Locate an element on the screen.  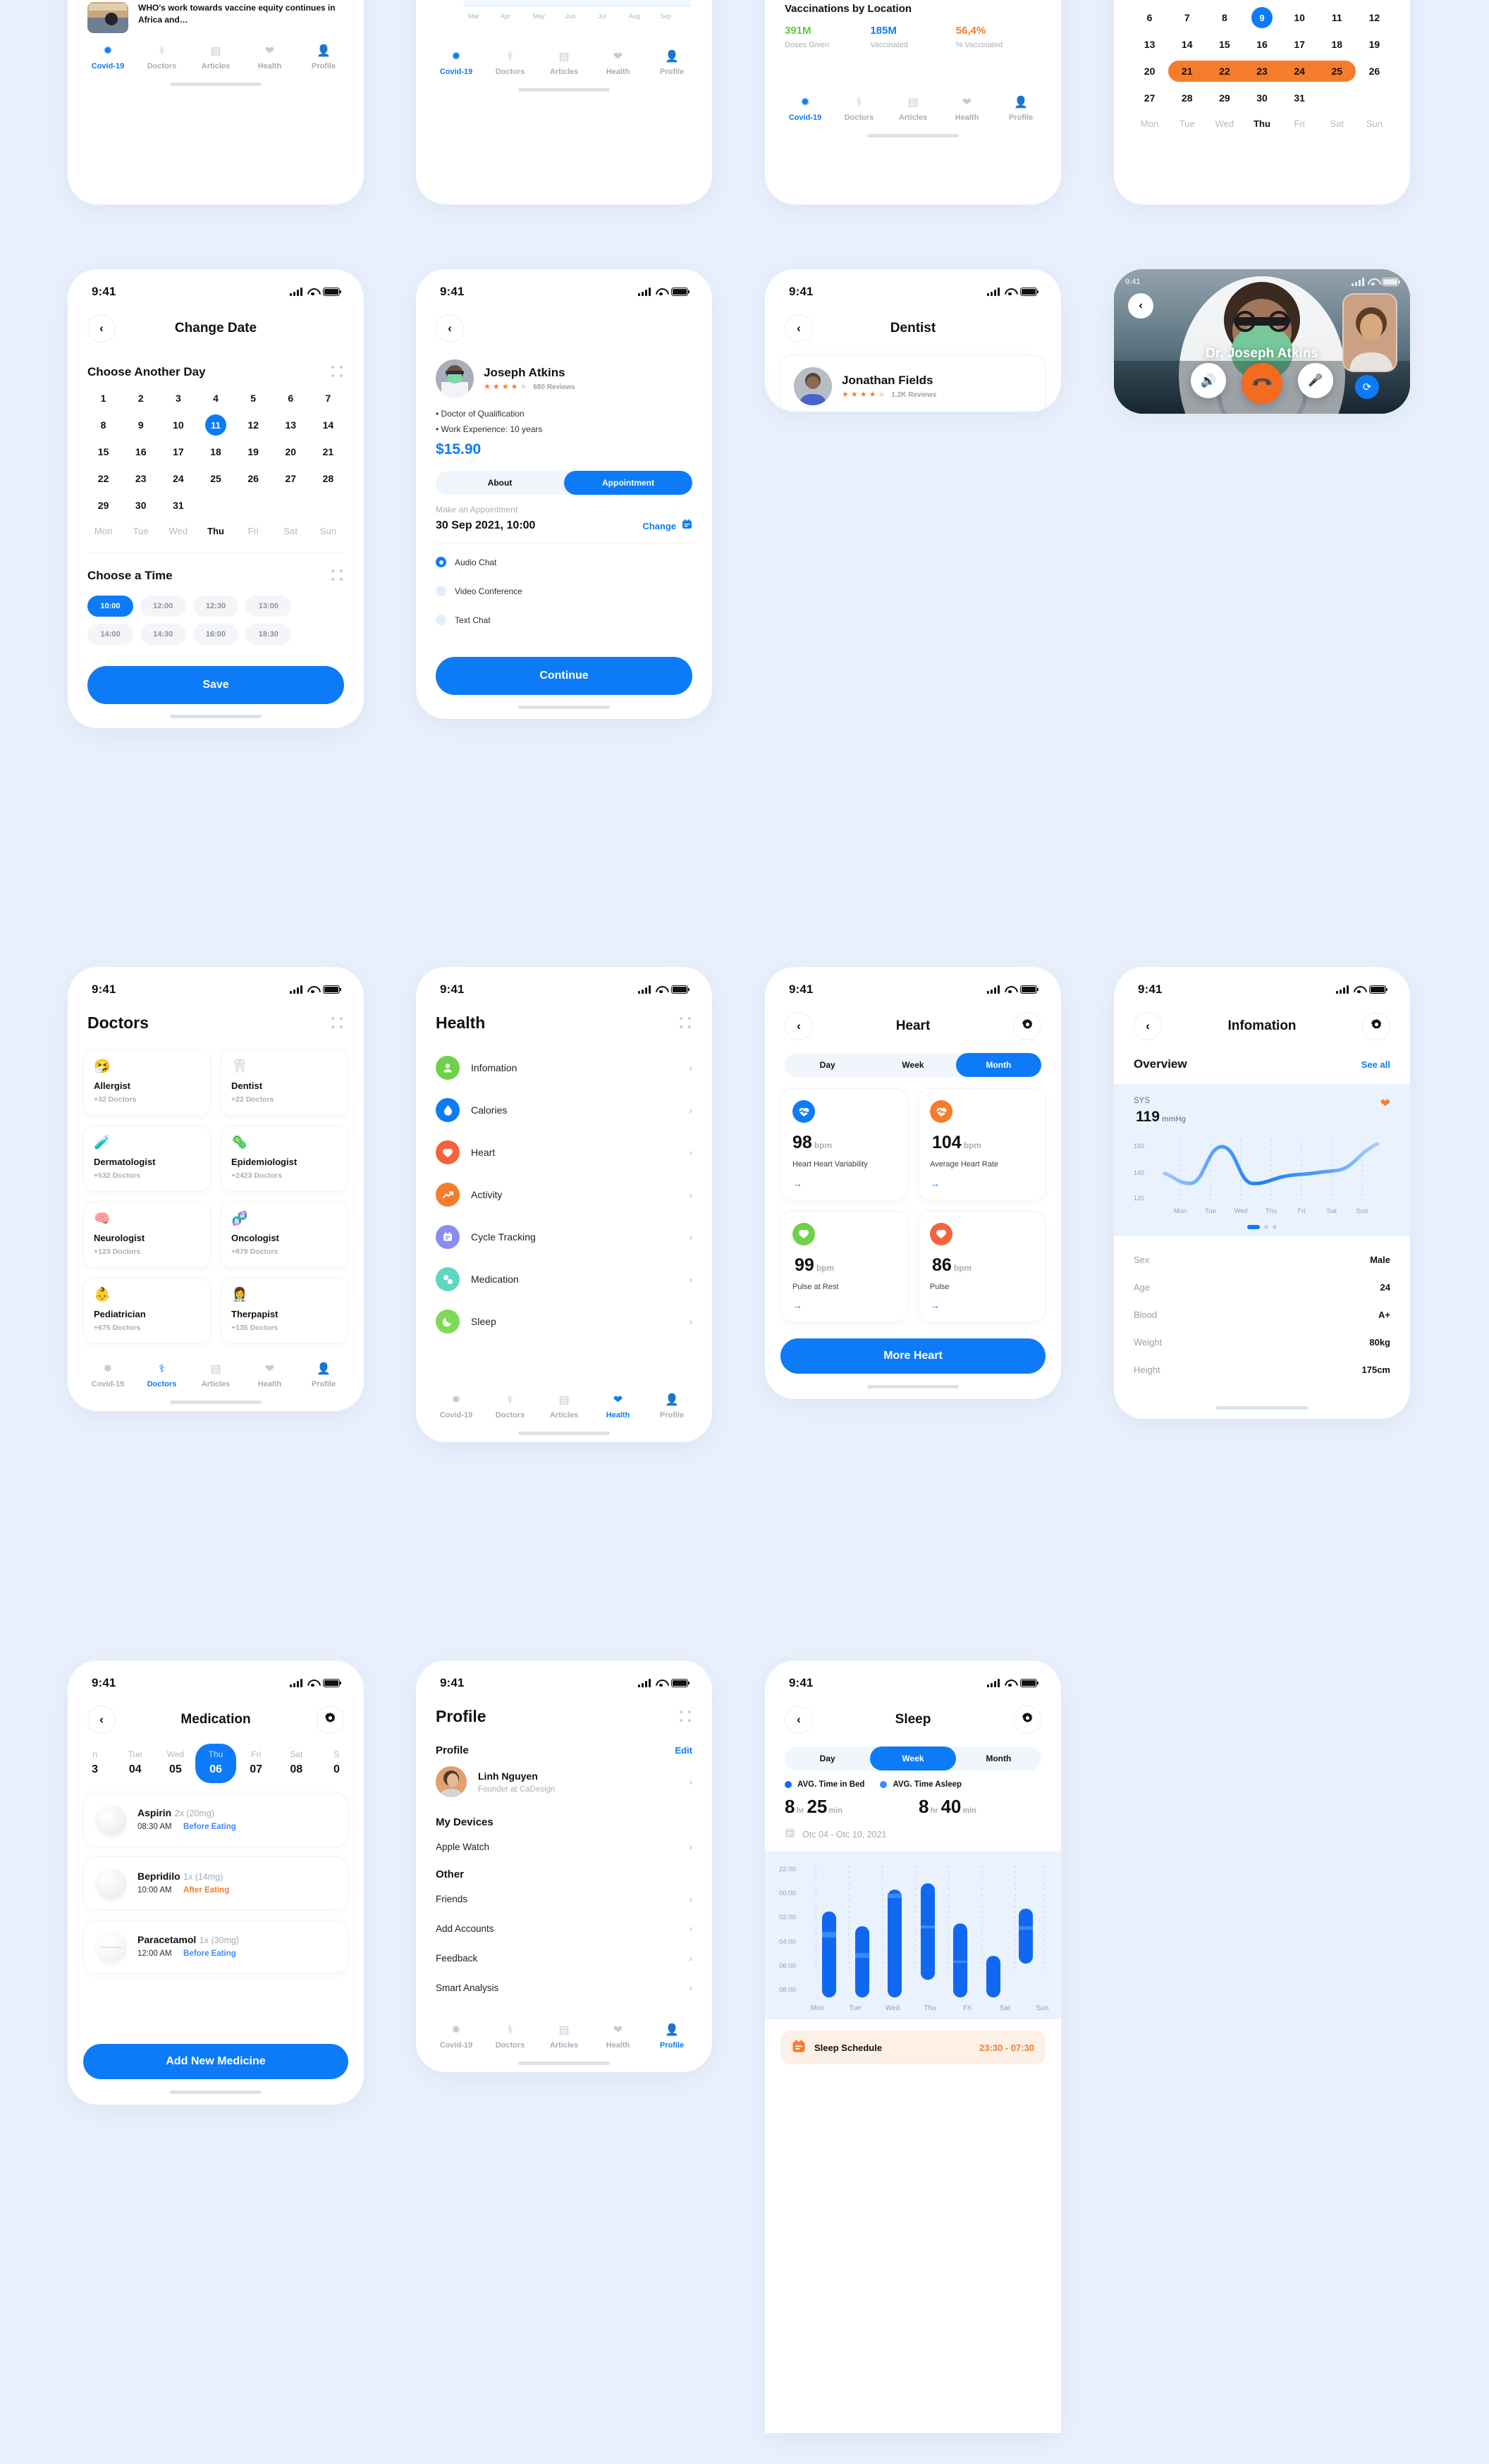
pager-dot is located at coordinates (1275, 1227).